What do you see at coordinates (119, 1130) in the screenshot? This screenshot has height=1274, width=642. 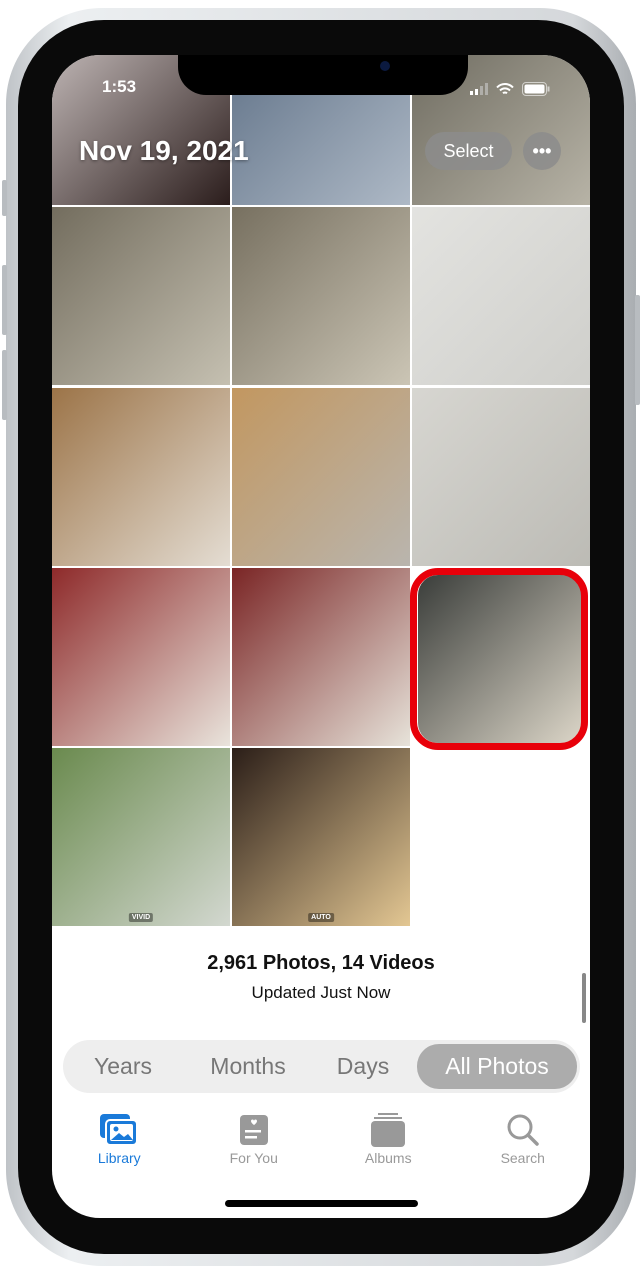 I see `photo-library-icon` at bounding box center [119, 1130].